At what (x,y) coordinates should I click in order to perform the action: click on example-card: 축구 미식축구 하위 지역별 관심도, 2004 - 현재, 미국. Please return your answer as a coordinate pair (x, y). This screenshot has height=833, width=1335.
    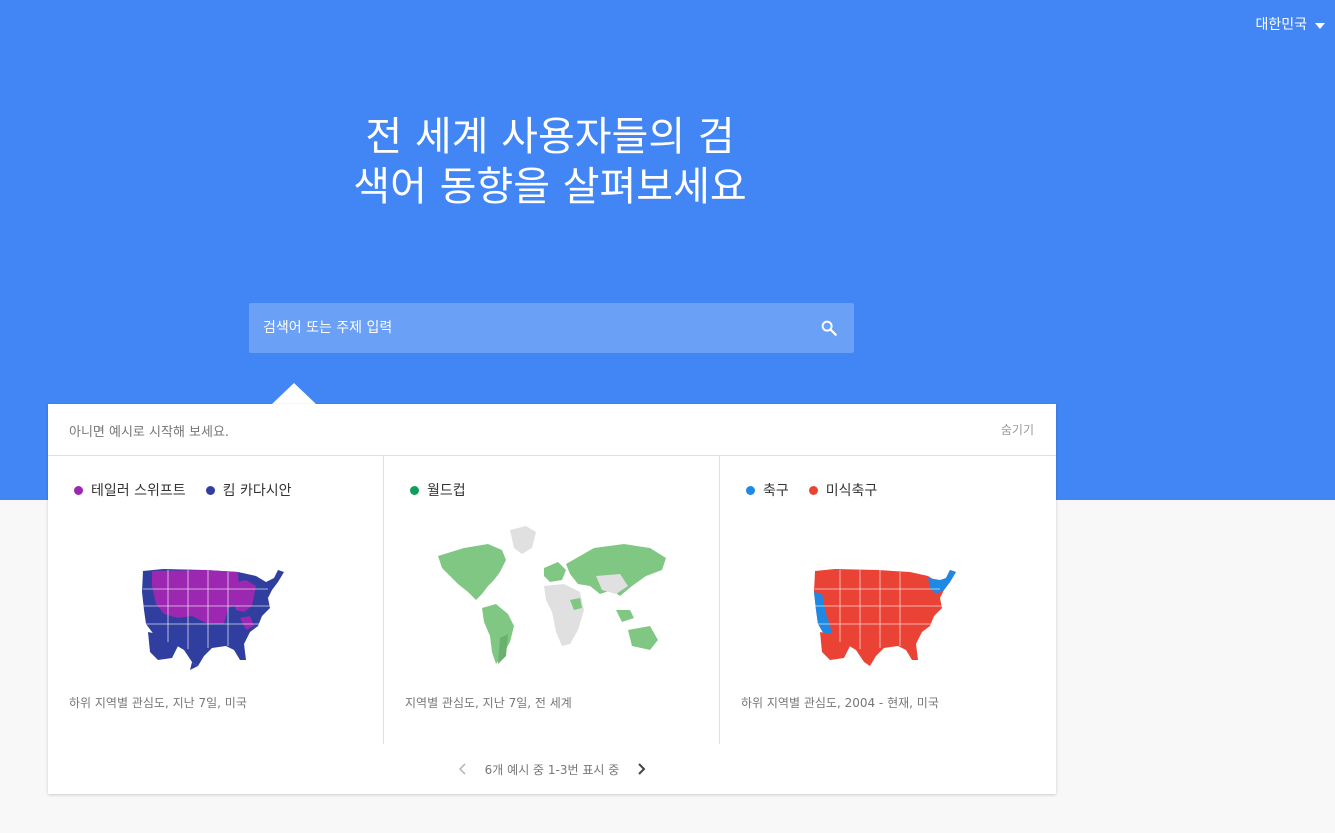
    Looking at the image, I should click on (887, 600).